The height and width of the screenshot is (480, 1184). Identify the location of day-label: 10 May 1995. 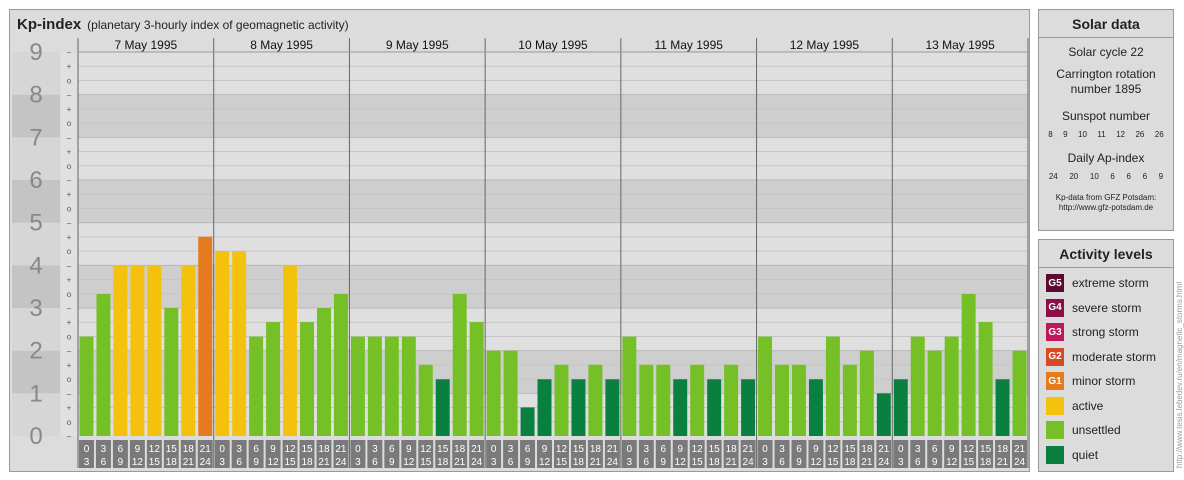
(553, 45).